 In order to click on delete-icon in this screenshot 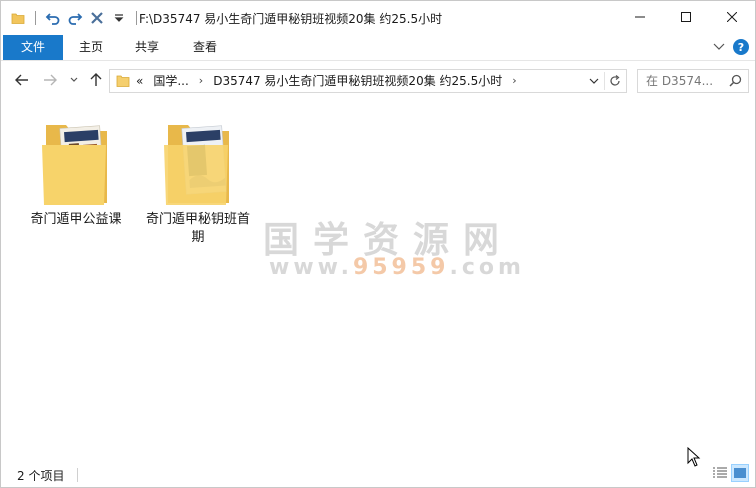, I will do `click(97, 18)`.